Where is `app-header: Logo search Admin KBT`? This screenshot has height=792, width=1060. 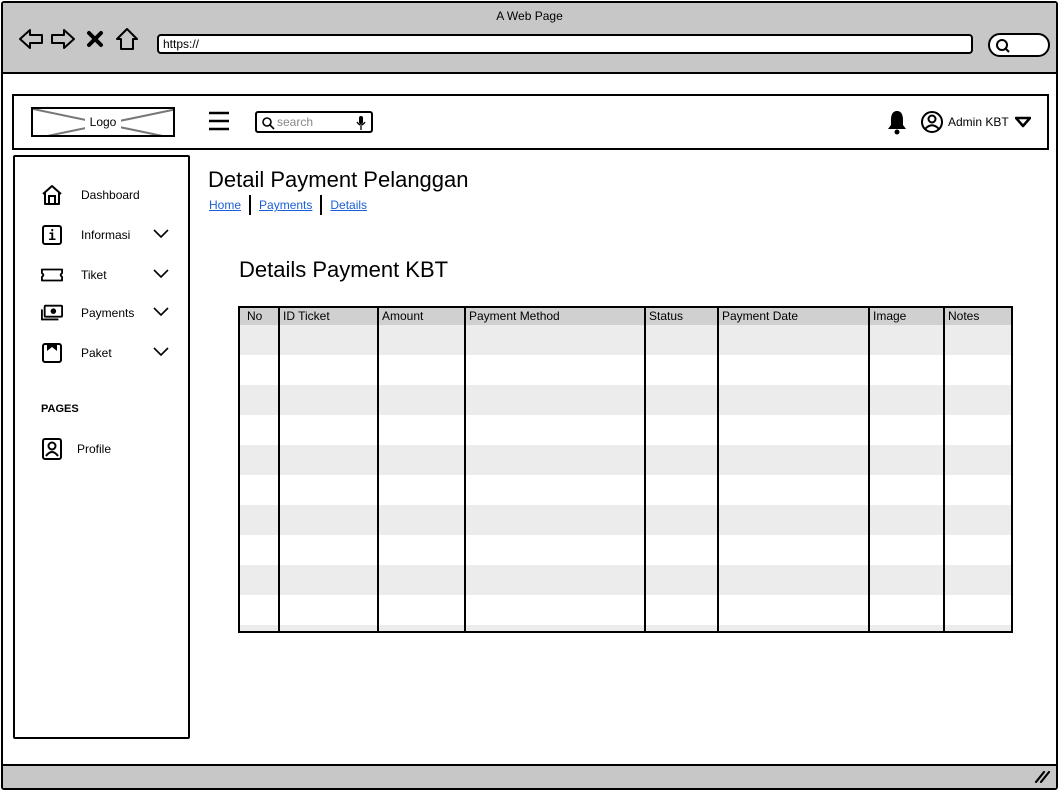
app-header: Logo search Admin KBT is located at coordinates (530, 122).